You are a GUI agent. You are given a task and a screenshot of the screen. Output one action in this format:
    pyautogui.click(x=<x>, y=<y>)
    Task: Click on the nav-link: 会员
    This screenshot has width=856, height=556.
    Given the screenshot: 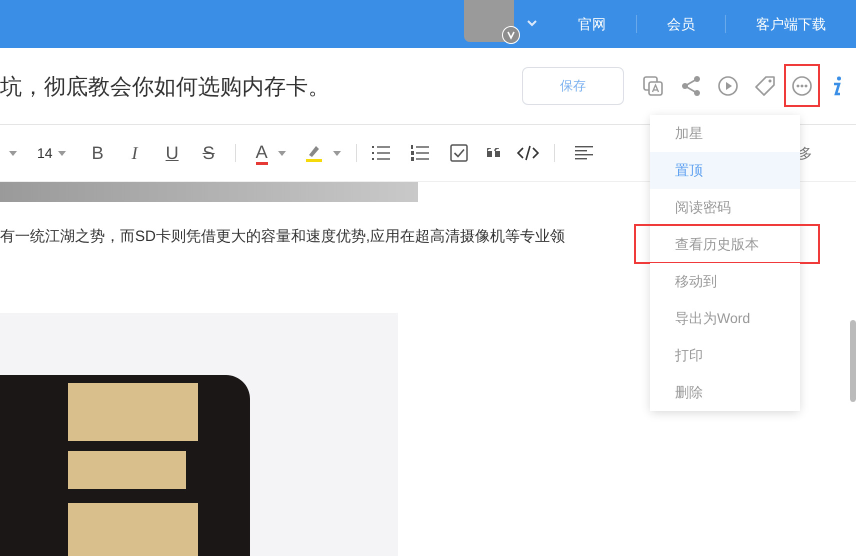 What is the action you would take?
    pyautogui.click(x=681, y=24)
    